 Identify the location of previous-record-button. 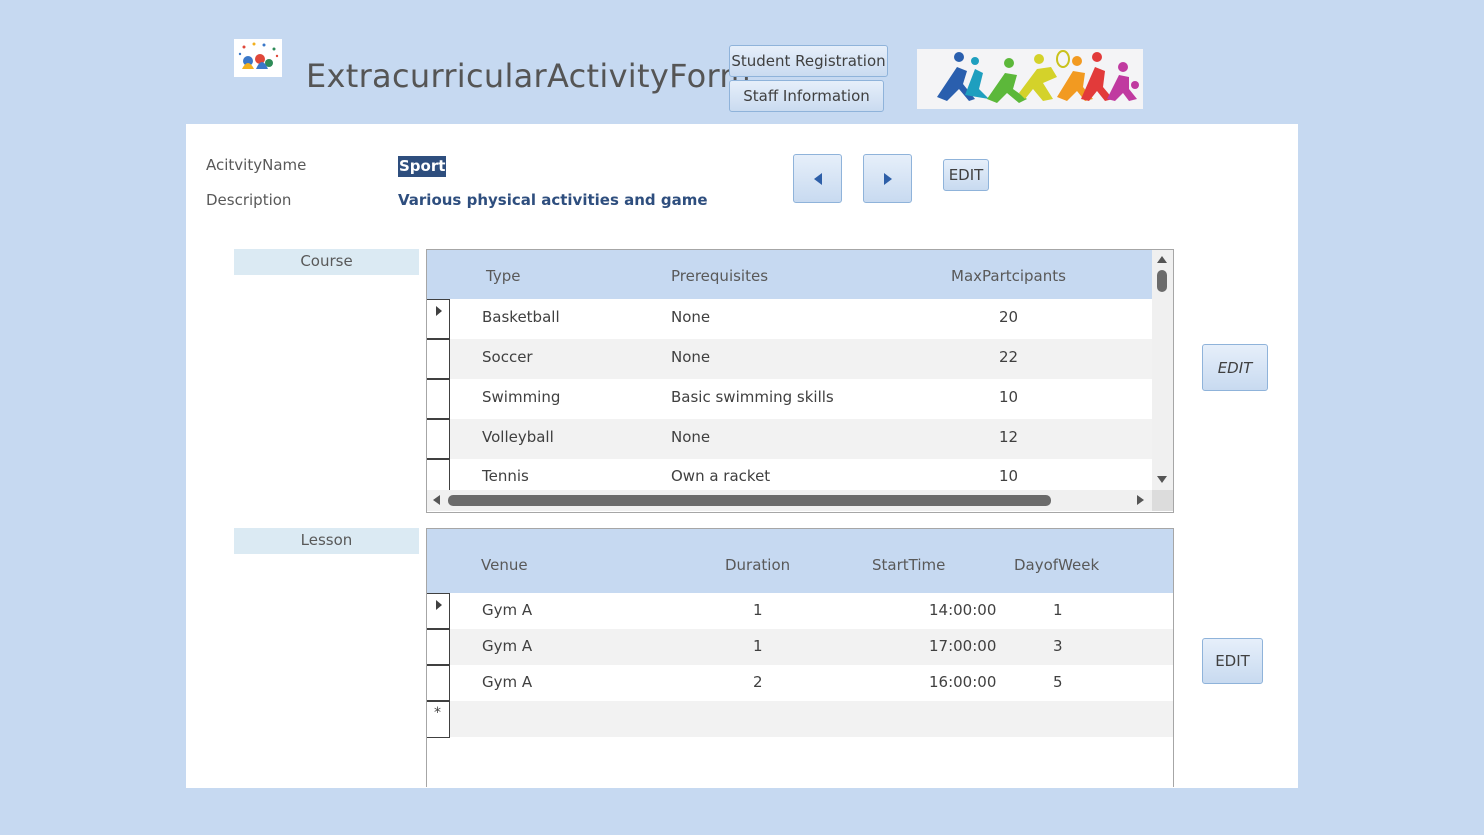
(817, 178).